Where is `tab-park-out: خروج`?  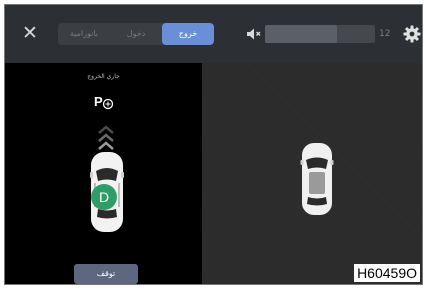
tab-park-out: خروج is located at coordinates (188, 34).